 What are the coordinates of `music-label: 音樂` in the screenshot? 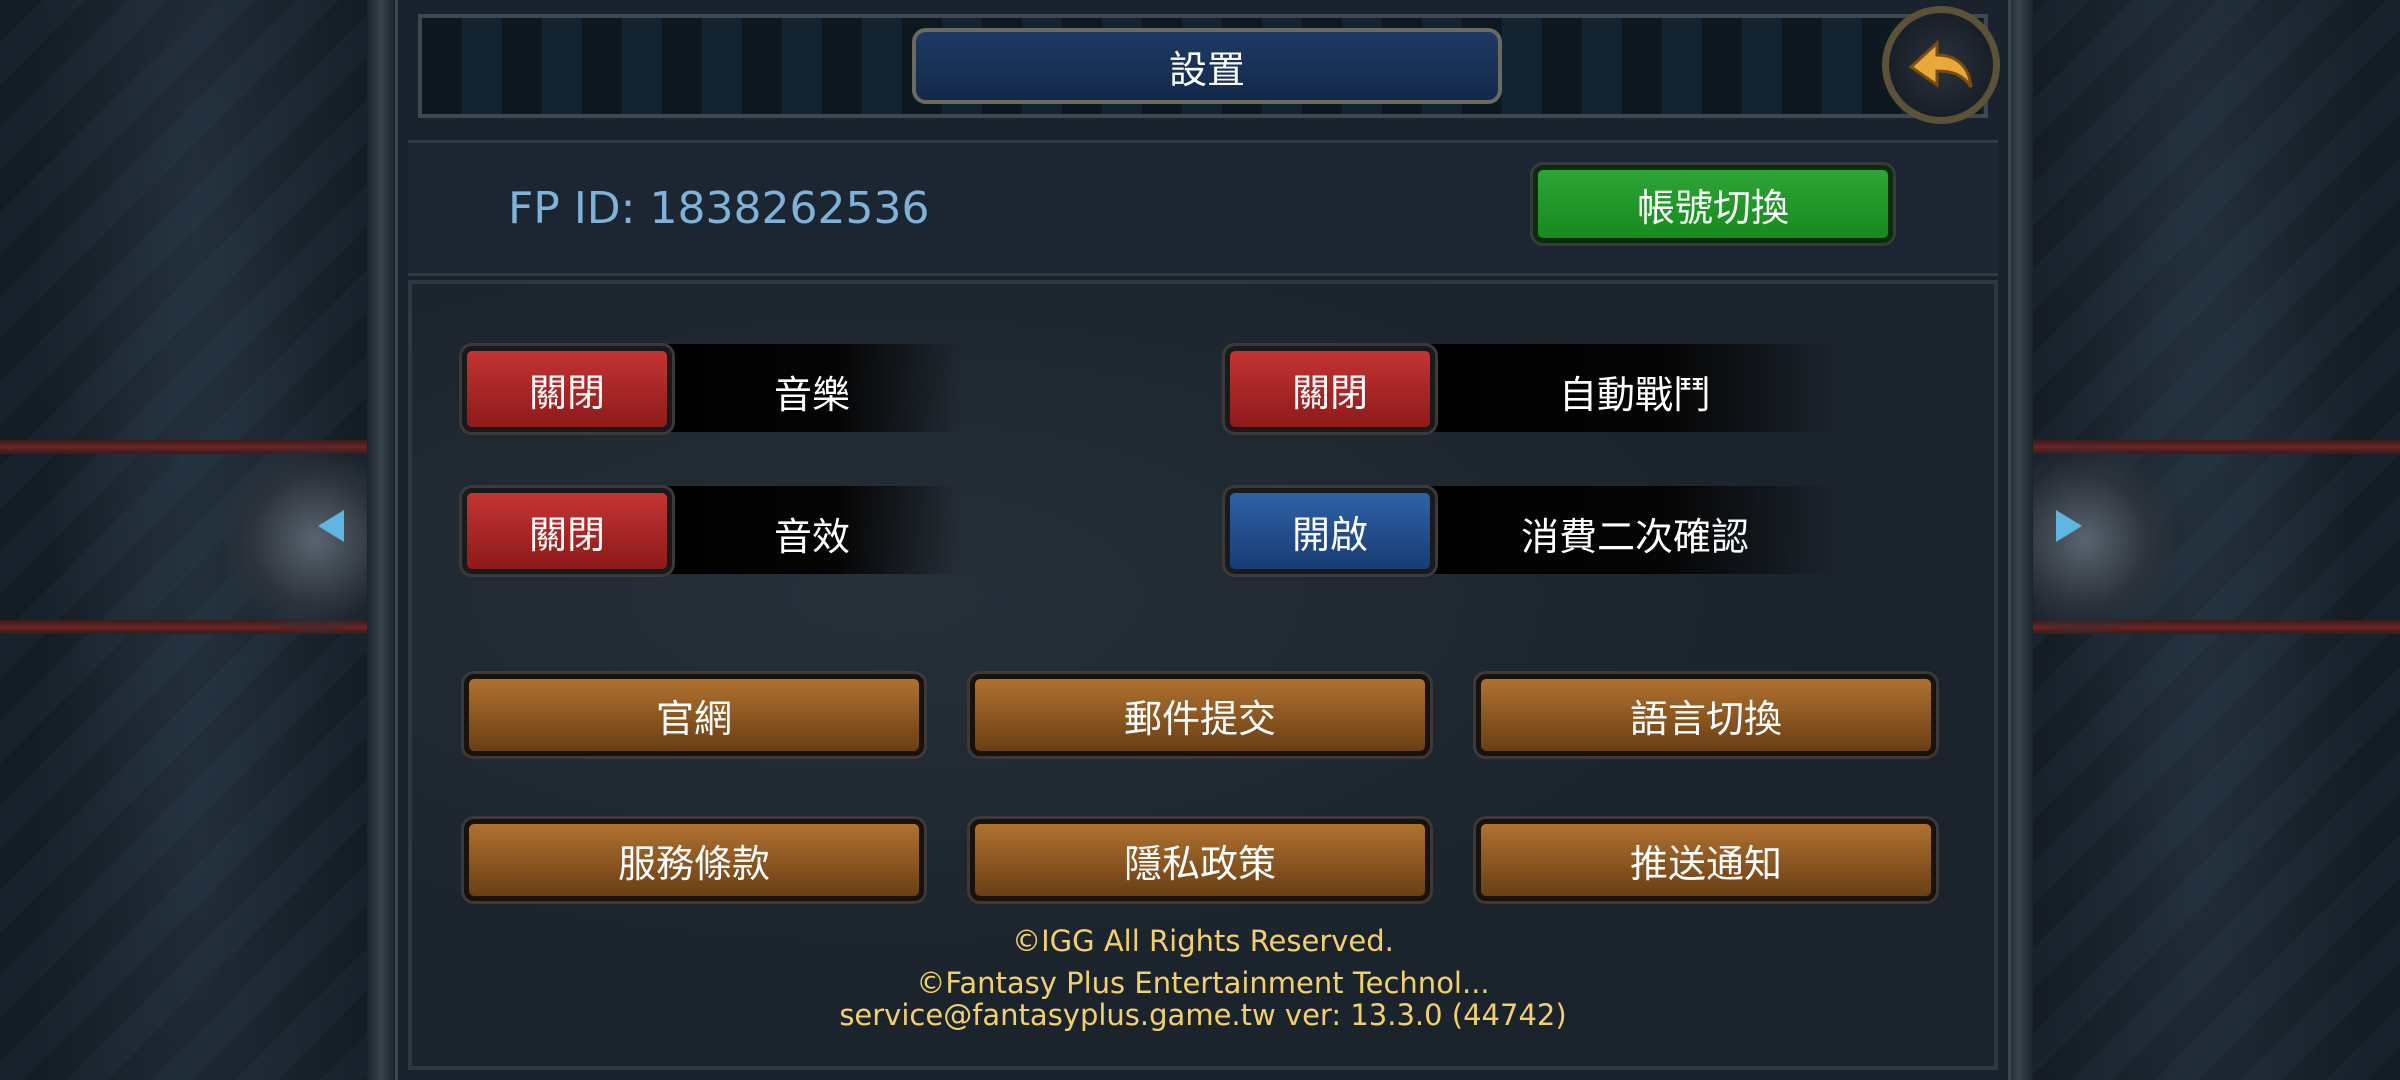 It's located at (811, 395).